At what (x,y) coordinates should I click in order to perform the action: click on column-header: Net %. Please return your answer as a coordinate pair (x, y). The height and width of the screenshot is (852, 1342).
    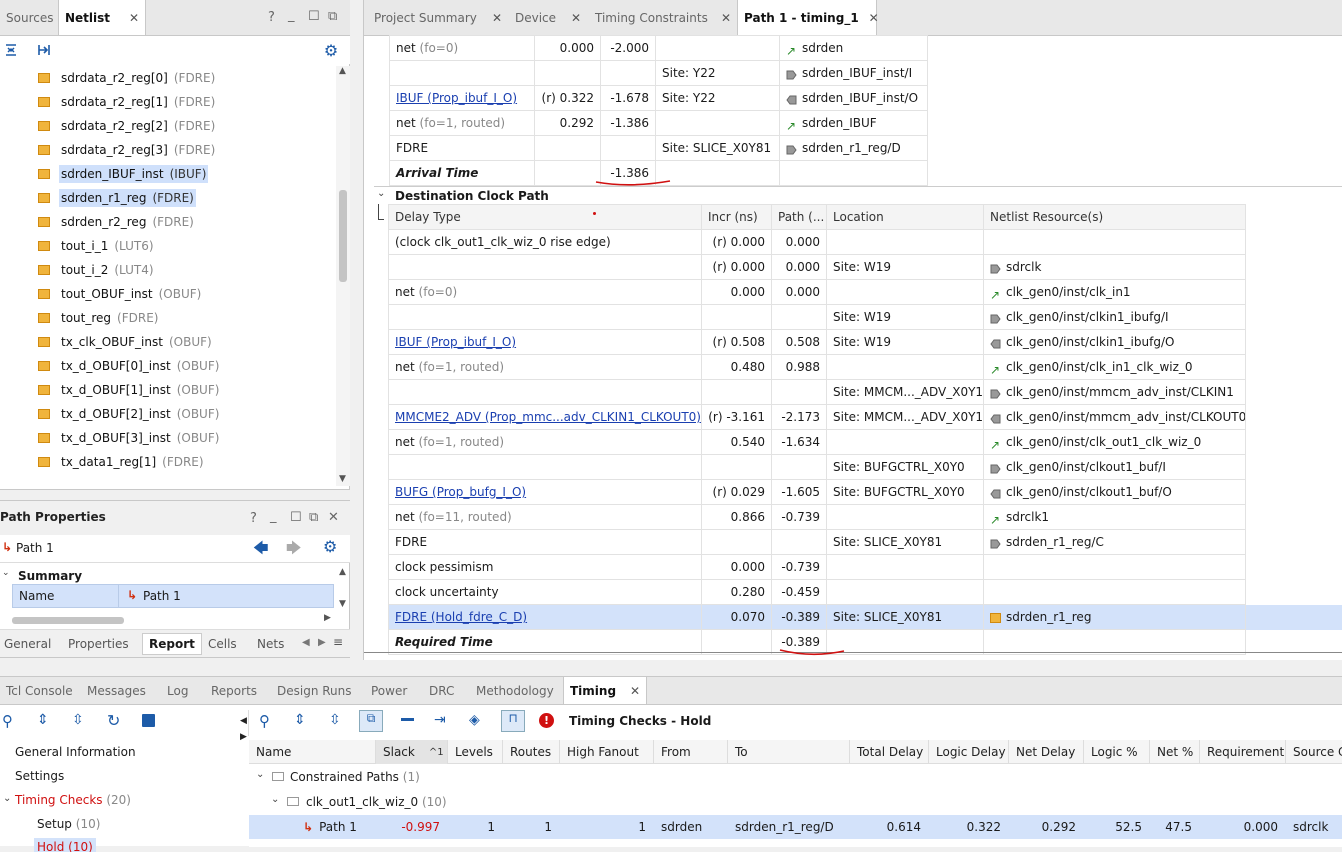
    Looking at the image, I should click on (1175, 752).